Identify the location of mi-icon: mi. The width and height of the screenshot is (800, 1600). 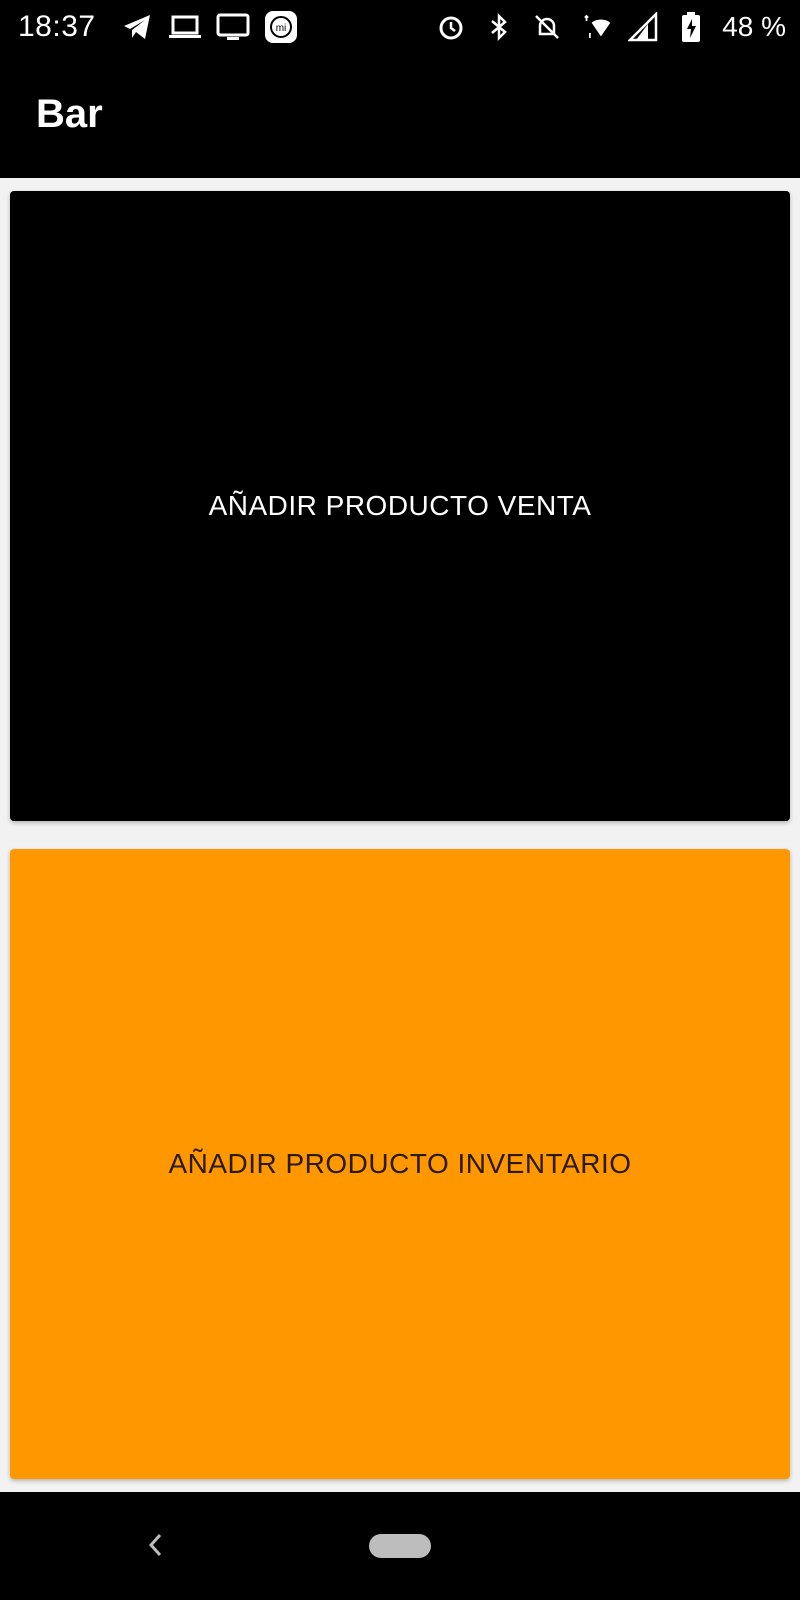
(281, 27).